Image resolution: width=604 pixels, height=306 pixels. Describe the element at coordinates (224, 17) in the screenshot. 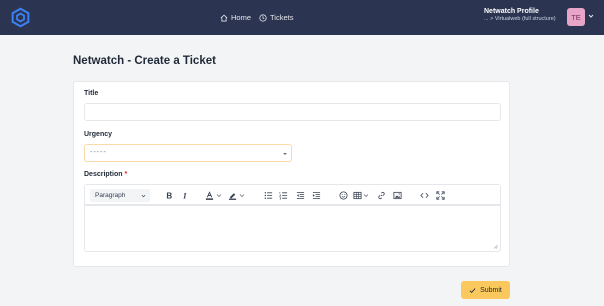

I see `home-icon` at that location.